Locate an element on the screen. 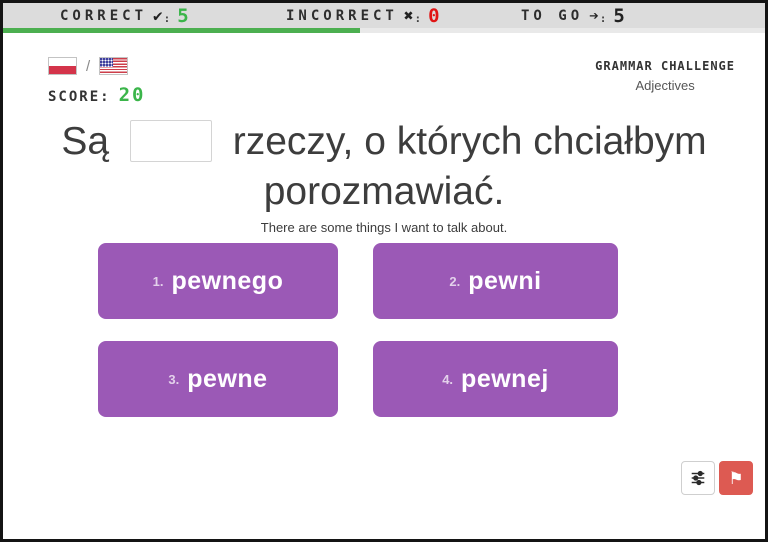 The image size is (768, 542). answer-option-1: 1. pewnego is located at coordinates (218, 281).